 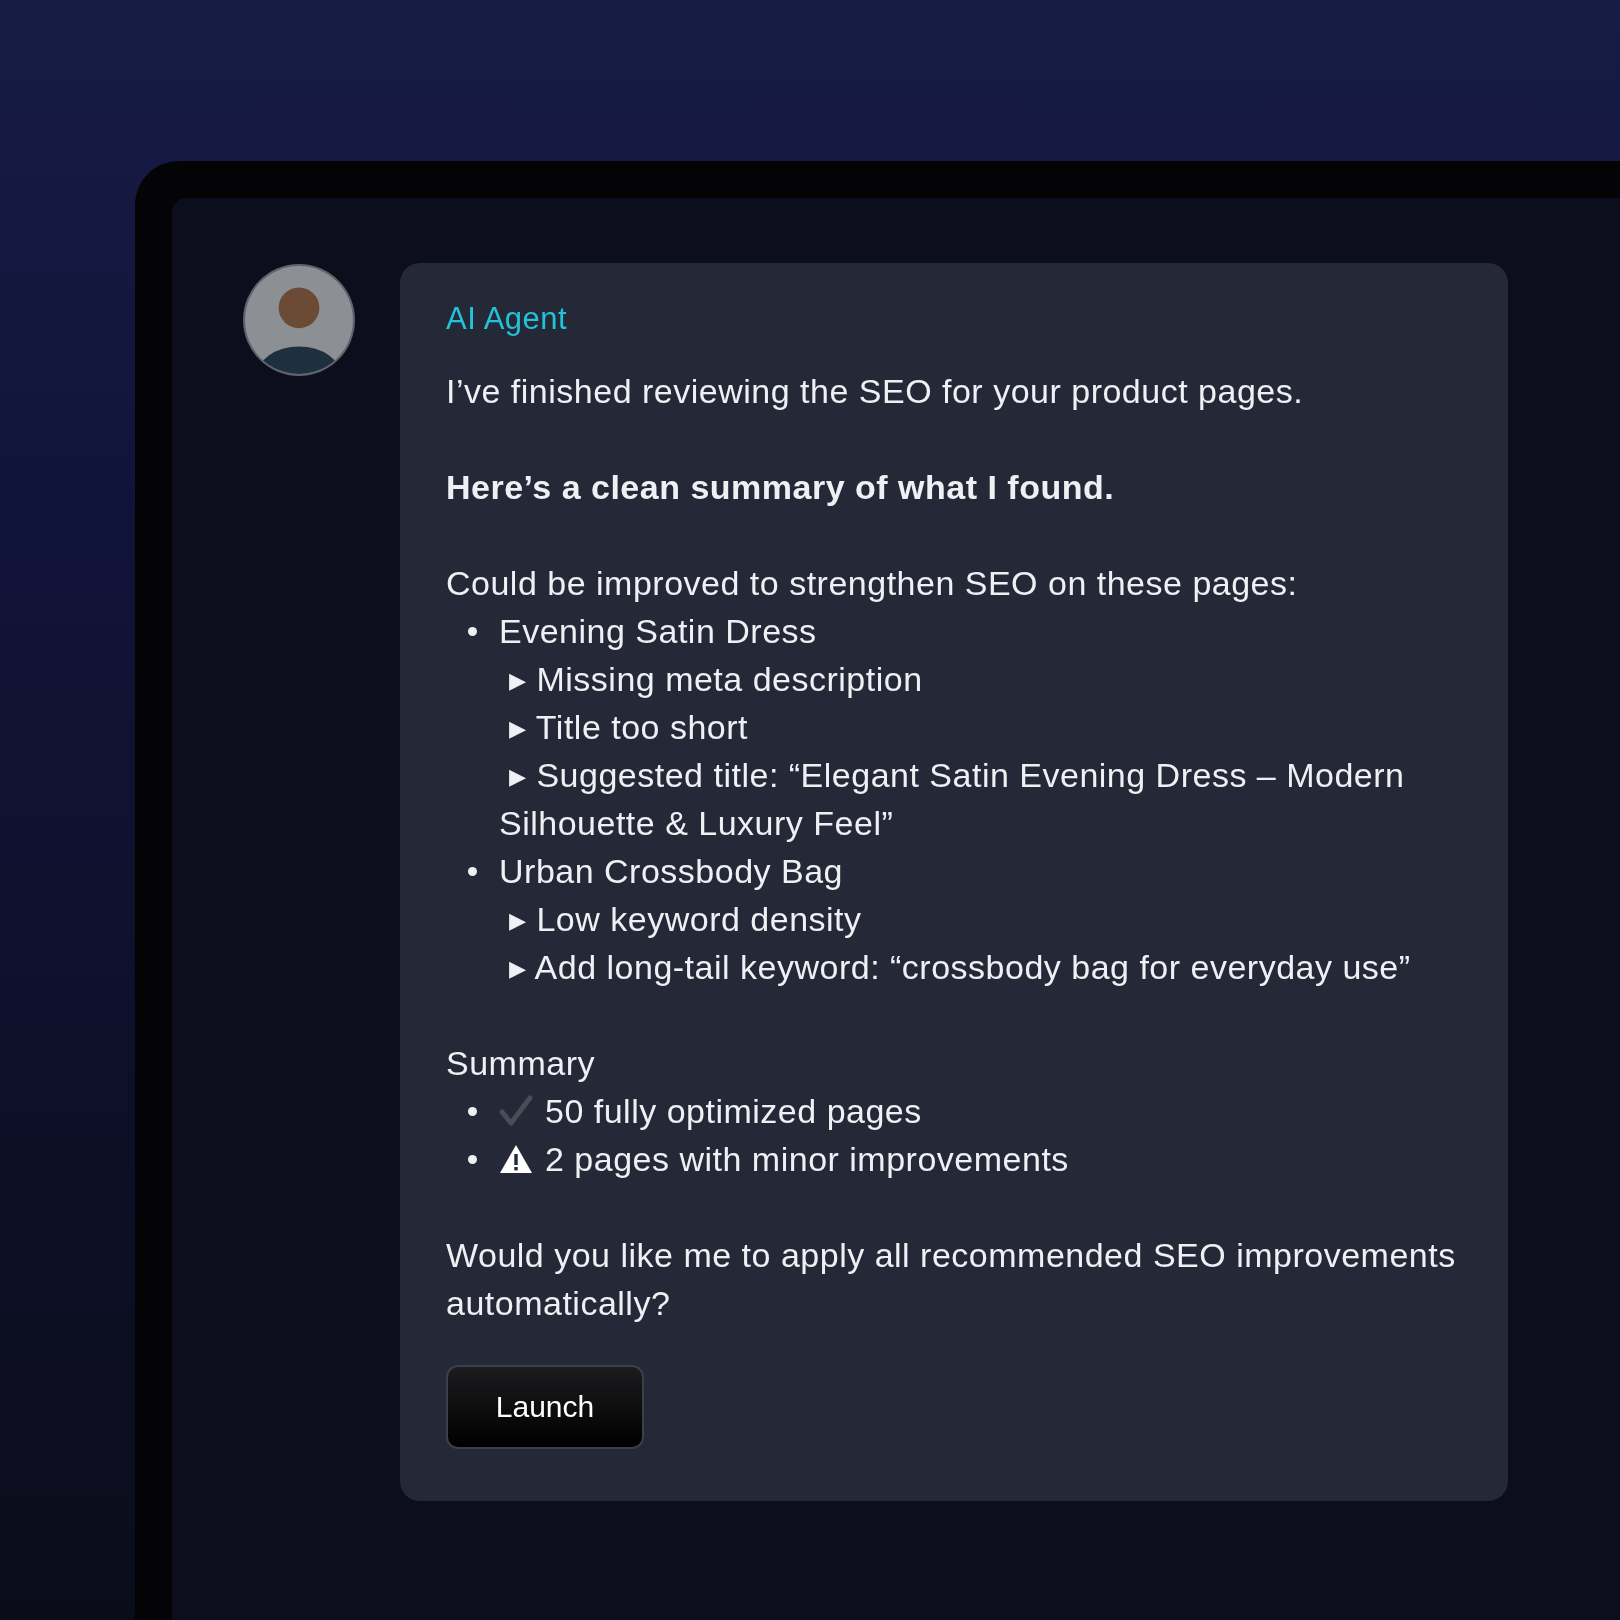 What do you see at coordinates (807, 1159) in the screenshot?
I see `summary-item: 2 pages with minor improvements` at bounding box center [807, 1159].